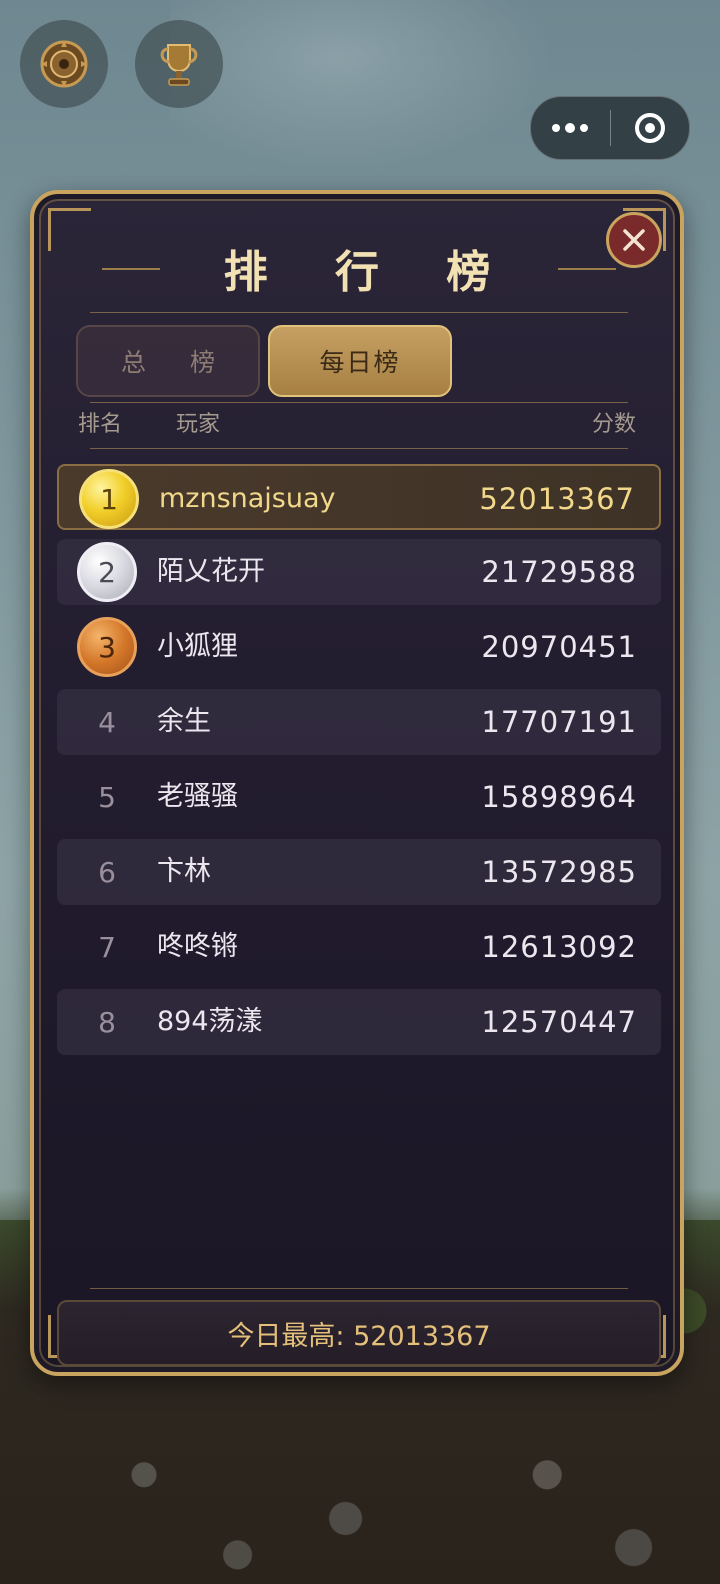 The height and width of the screenshot is (1584, 720). Describe the element at coordinates (107, 647) in the screenshot. I see `bronze-medal-icon: 3` at that location.